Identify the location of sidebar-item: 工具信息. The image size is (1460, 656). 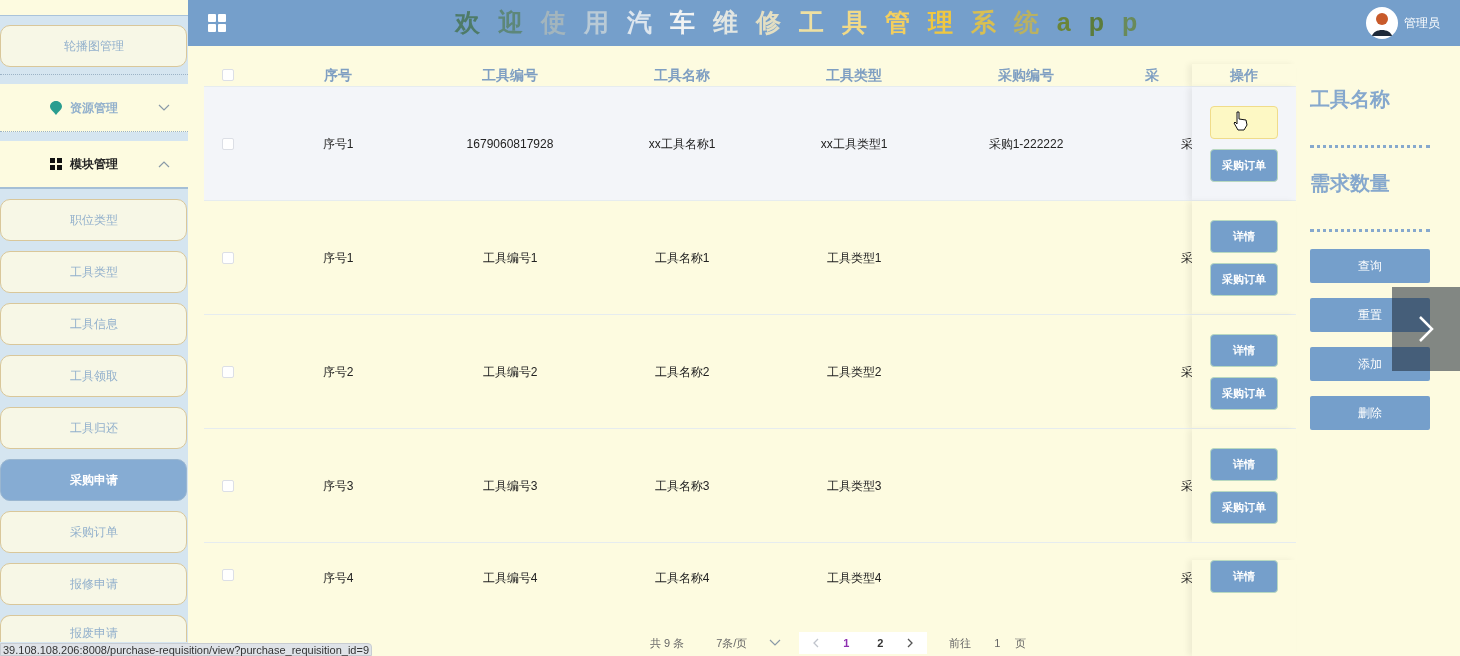
(93, 324).